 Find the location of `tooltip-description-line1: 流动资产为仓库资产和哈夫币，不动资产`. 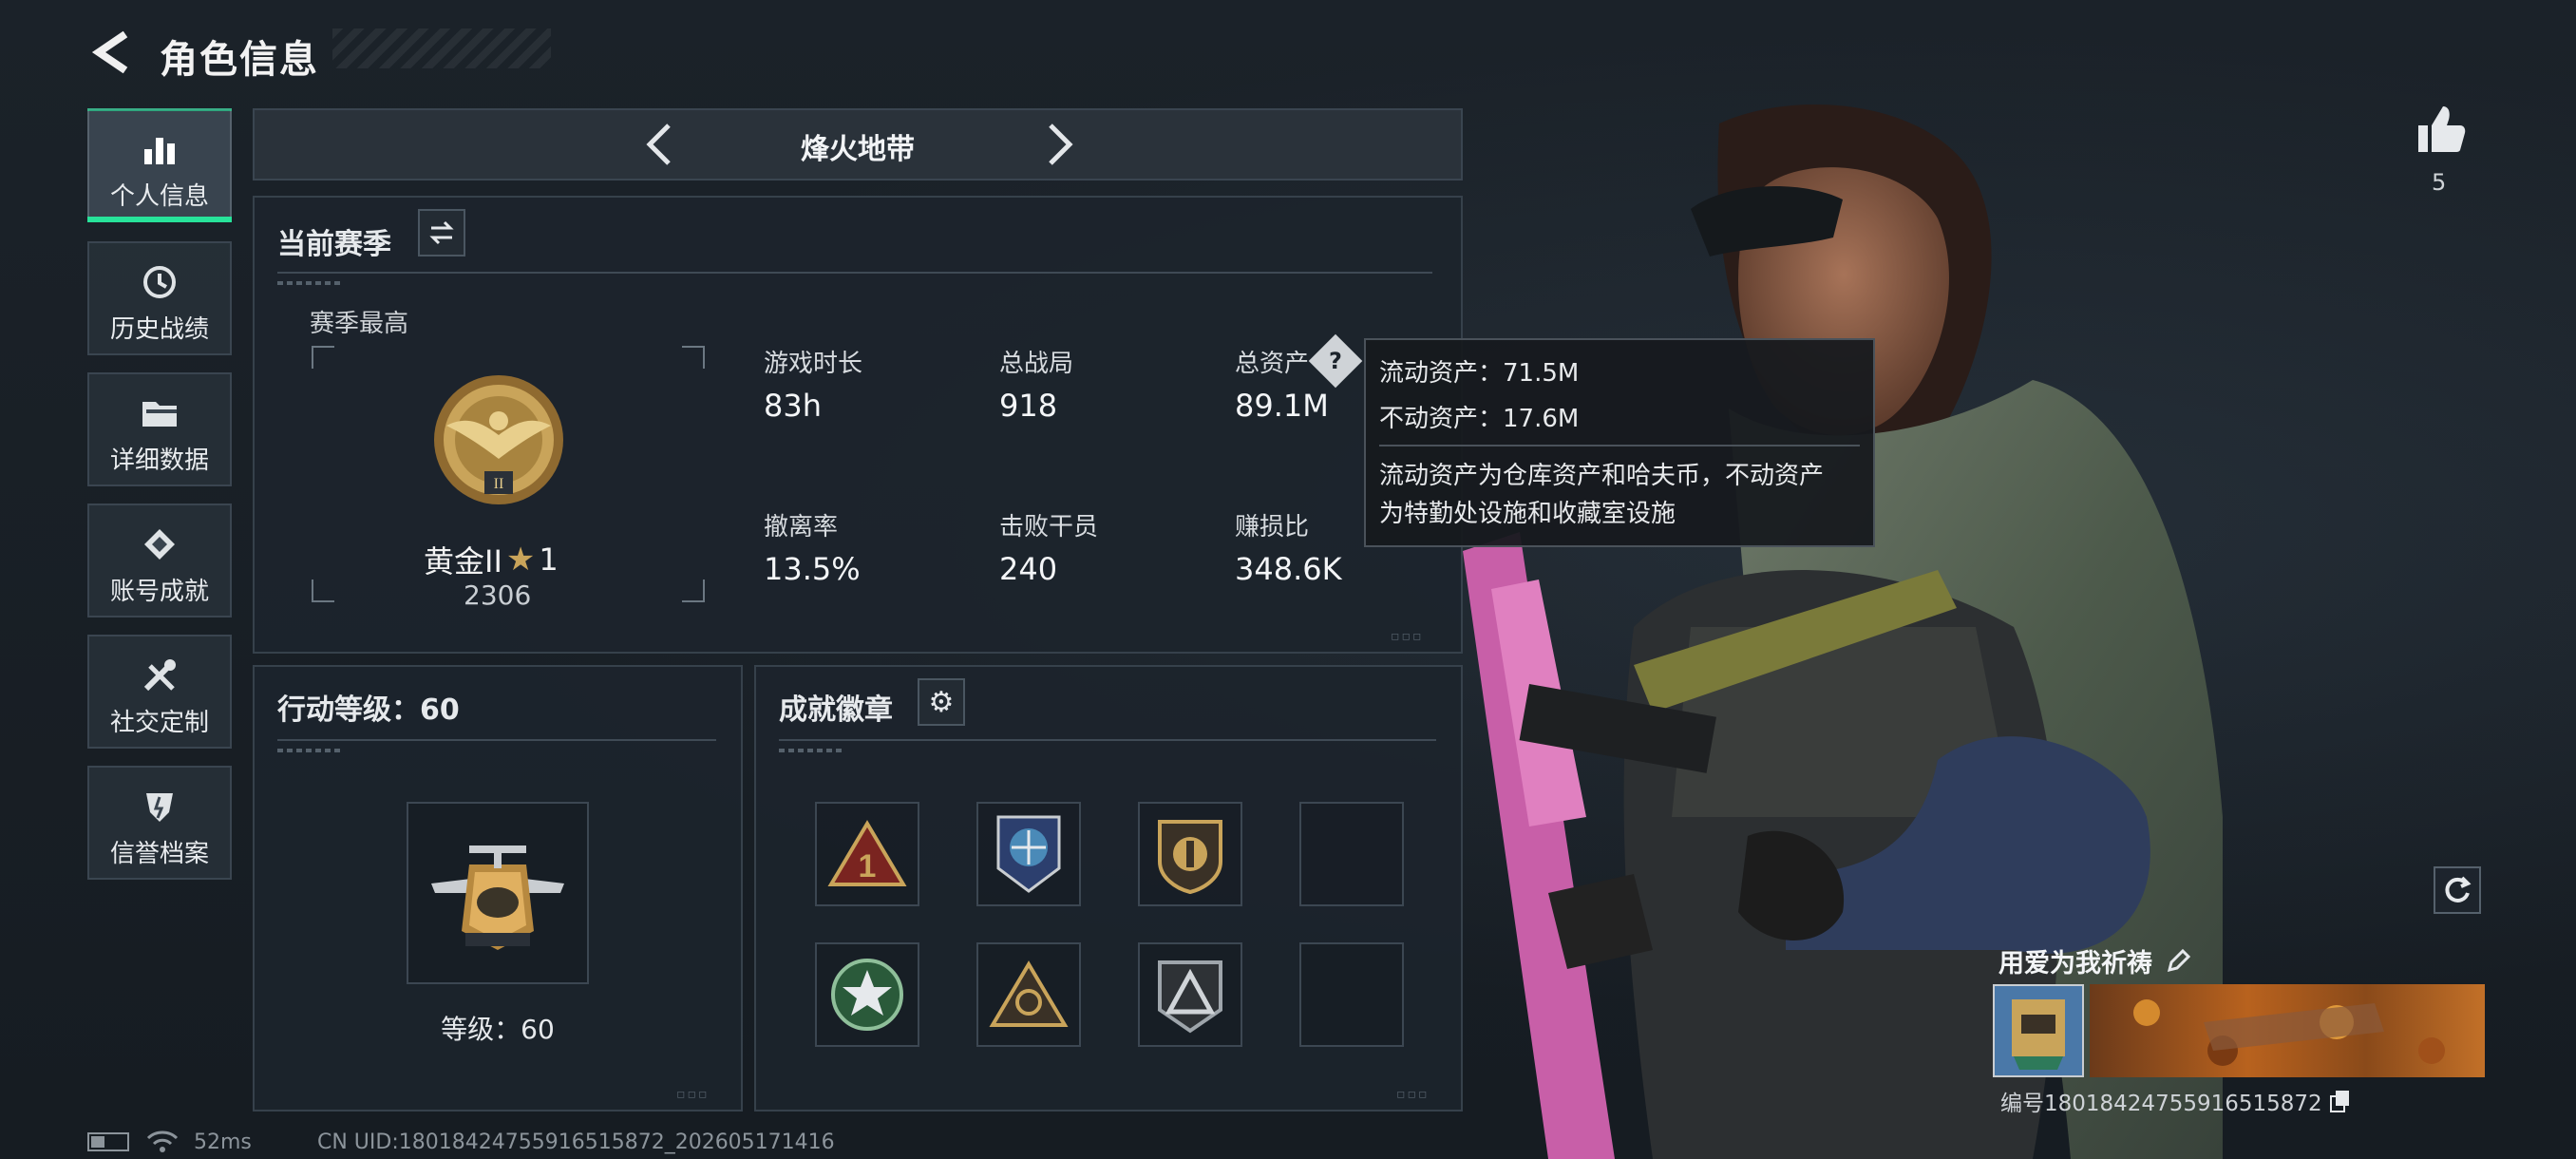

tooltip-description-line1: 流动资产为仓库资产和哈夫币，不动资产 is located at coordinates (1602, 476).